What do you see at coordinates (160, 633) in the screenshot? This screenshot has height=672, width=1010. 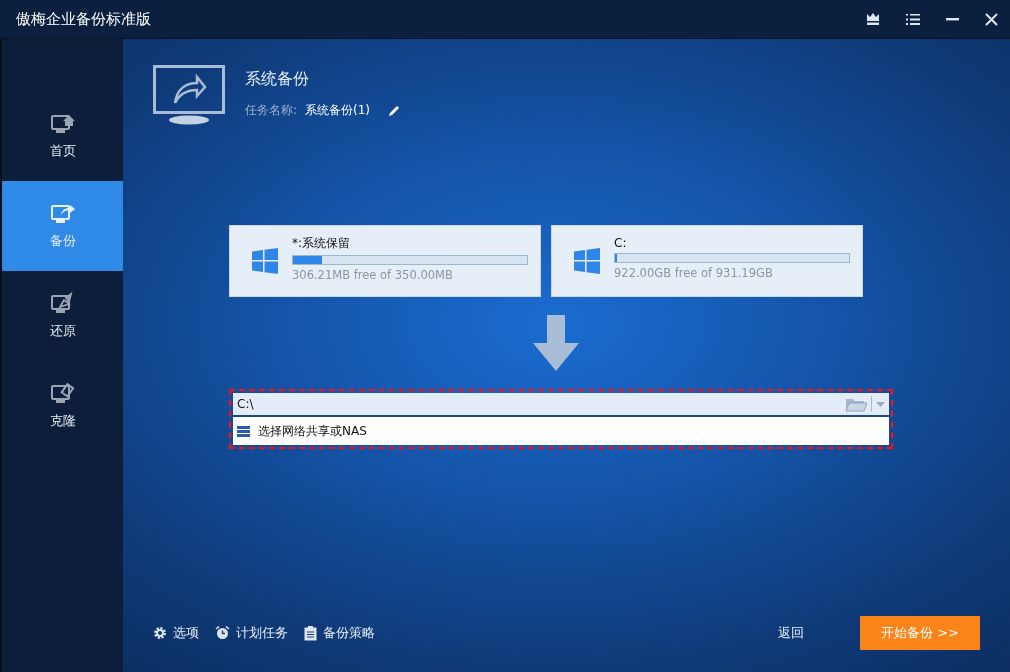 I see `settings-icon` at bounding box center [160, 633].